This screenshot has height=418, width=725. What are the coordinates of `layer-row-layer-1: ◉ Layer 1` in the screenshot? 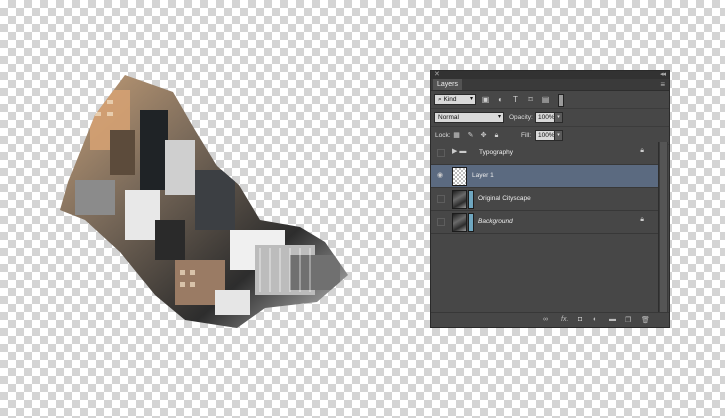 It's located at (545, 176).